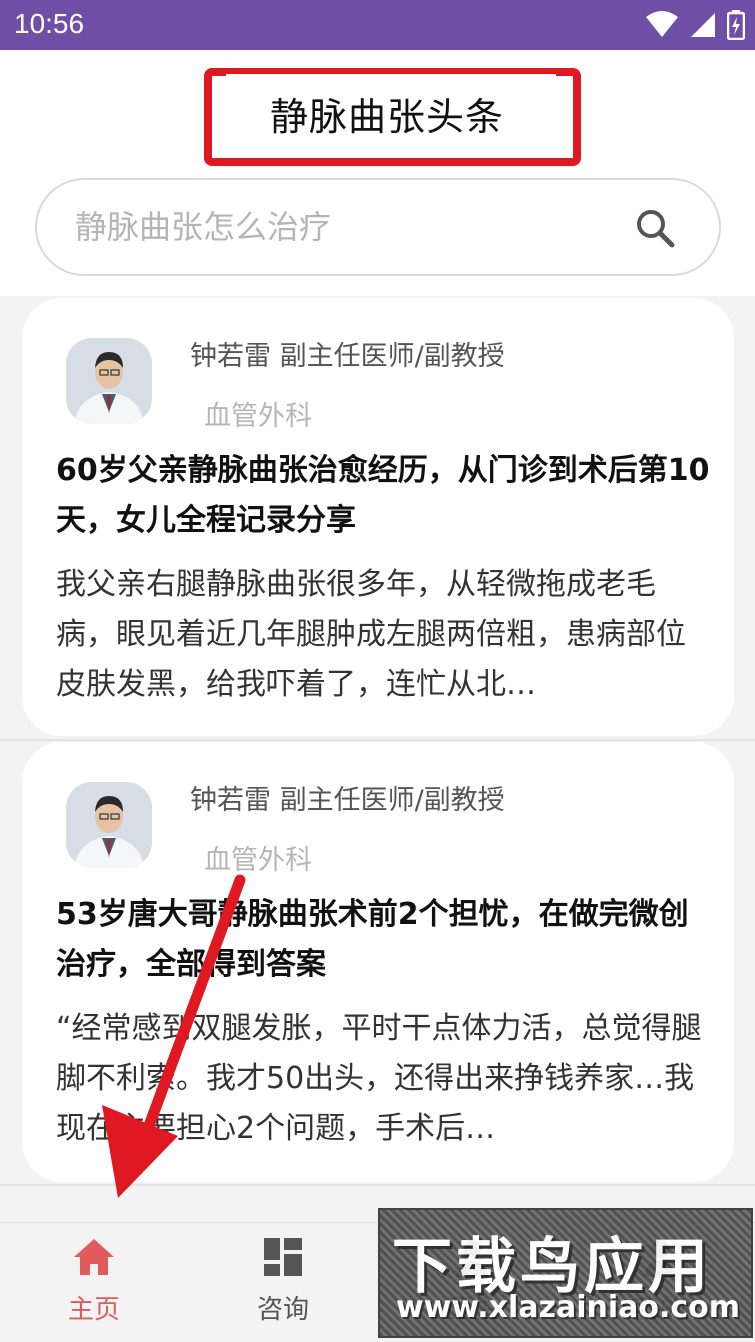 The width and height of the screenshot is (755, 1342). What do you see at coordinates (335, 227) in the screenshot?
I see `search-input` at bounding box center [335, 227].